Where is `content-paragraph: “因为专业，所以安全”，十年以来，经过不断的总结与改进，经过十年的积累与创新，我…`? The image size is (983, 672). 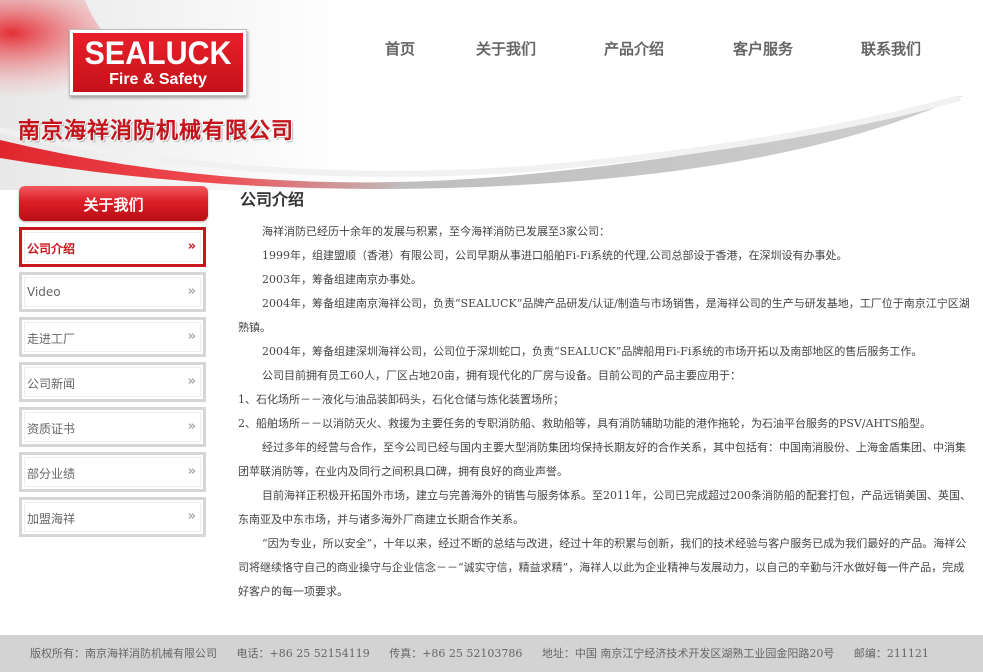 content-paragraph: “因为专业，所以安全”，十年以来，经过不断的总结与改进，经过十年的积累与创新，我… is located at coordinates (602, 567).